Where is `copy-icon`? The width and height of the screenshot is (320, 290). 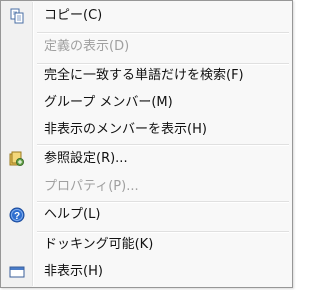 copy-icon is located at coordinates (17, 16).